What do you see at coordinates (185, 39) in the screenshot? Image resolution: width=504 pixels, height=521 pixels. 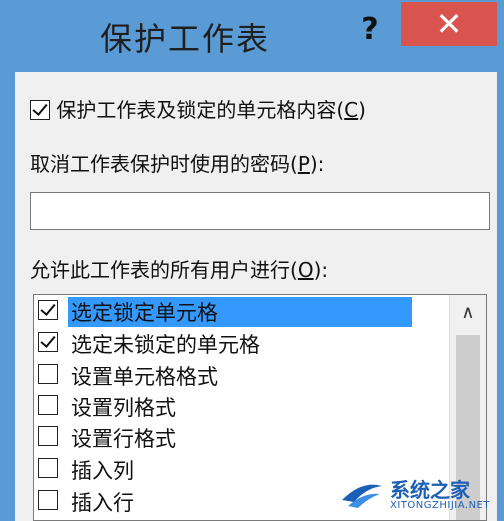 I see `dialog-title: 保护工作表` at bounding box center [185, 39].